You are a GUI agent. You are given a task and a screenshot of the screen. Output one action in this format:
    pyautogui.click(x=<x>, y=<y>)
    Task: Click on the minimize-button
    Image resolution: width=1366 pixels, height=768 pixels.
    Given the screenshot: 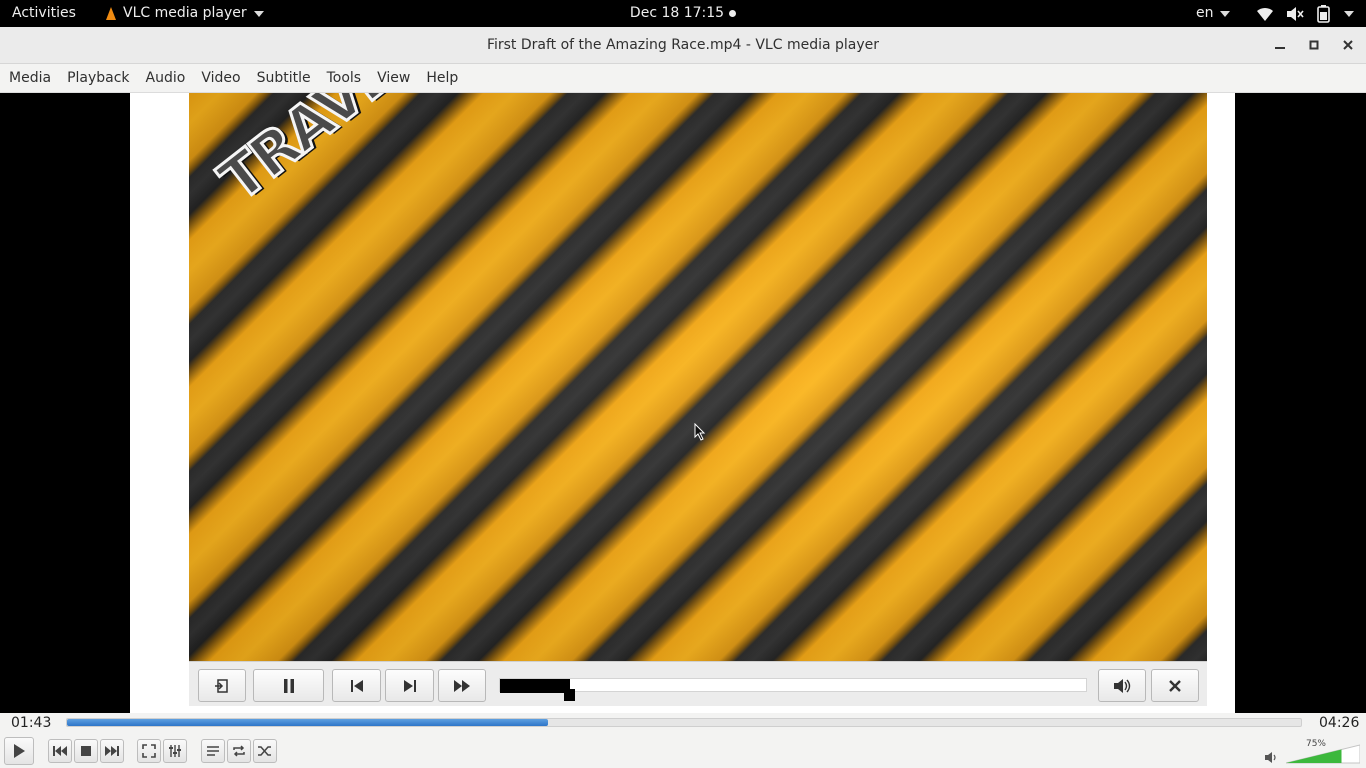 What is the action you would take?
    pyautogui.click(x=1280, y=45)
    